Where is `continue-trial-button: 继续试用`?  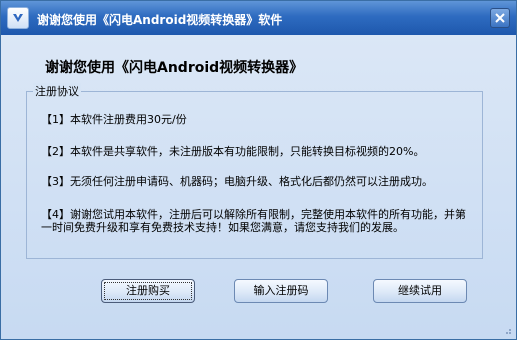 continue-trial-button: 继续试用 is located at coordinates (420, 291).